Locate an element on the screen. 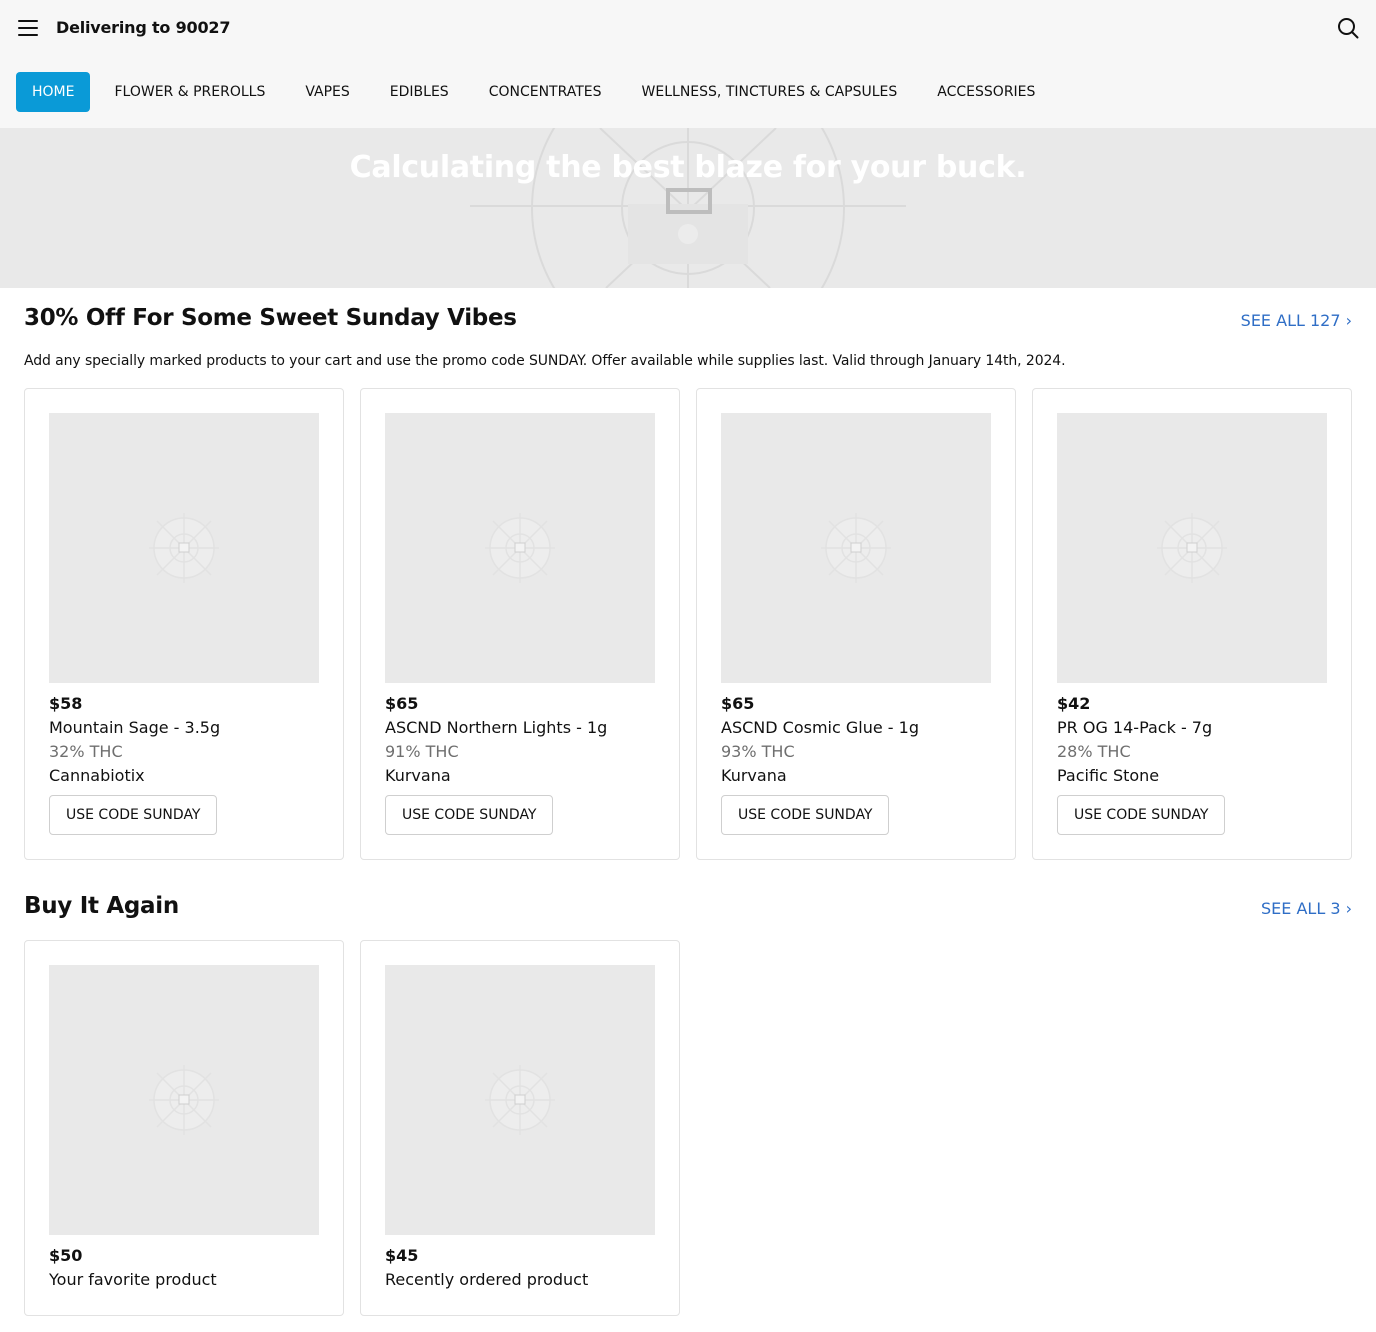  product-brand: Cannabiotix is located at coordinates (97, 775).